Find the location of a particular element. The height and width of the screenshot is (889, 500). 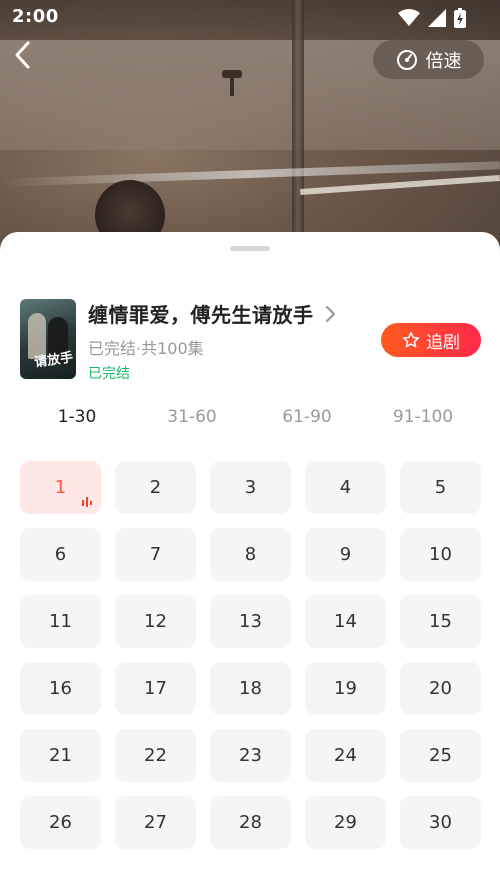

episode-number: 1 is located at coordinates (60, 487).